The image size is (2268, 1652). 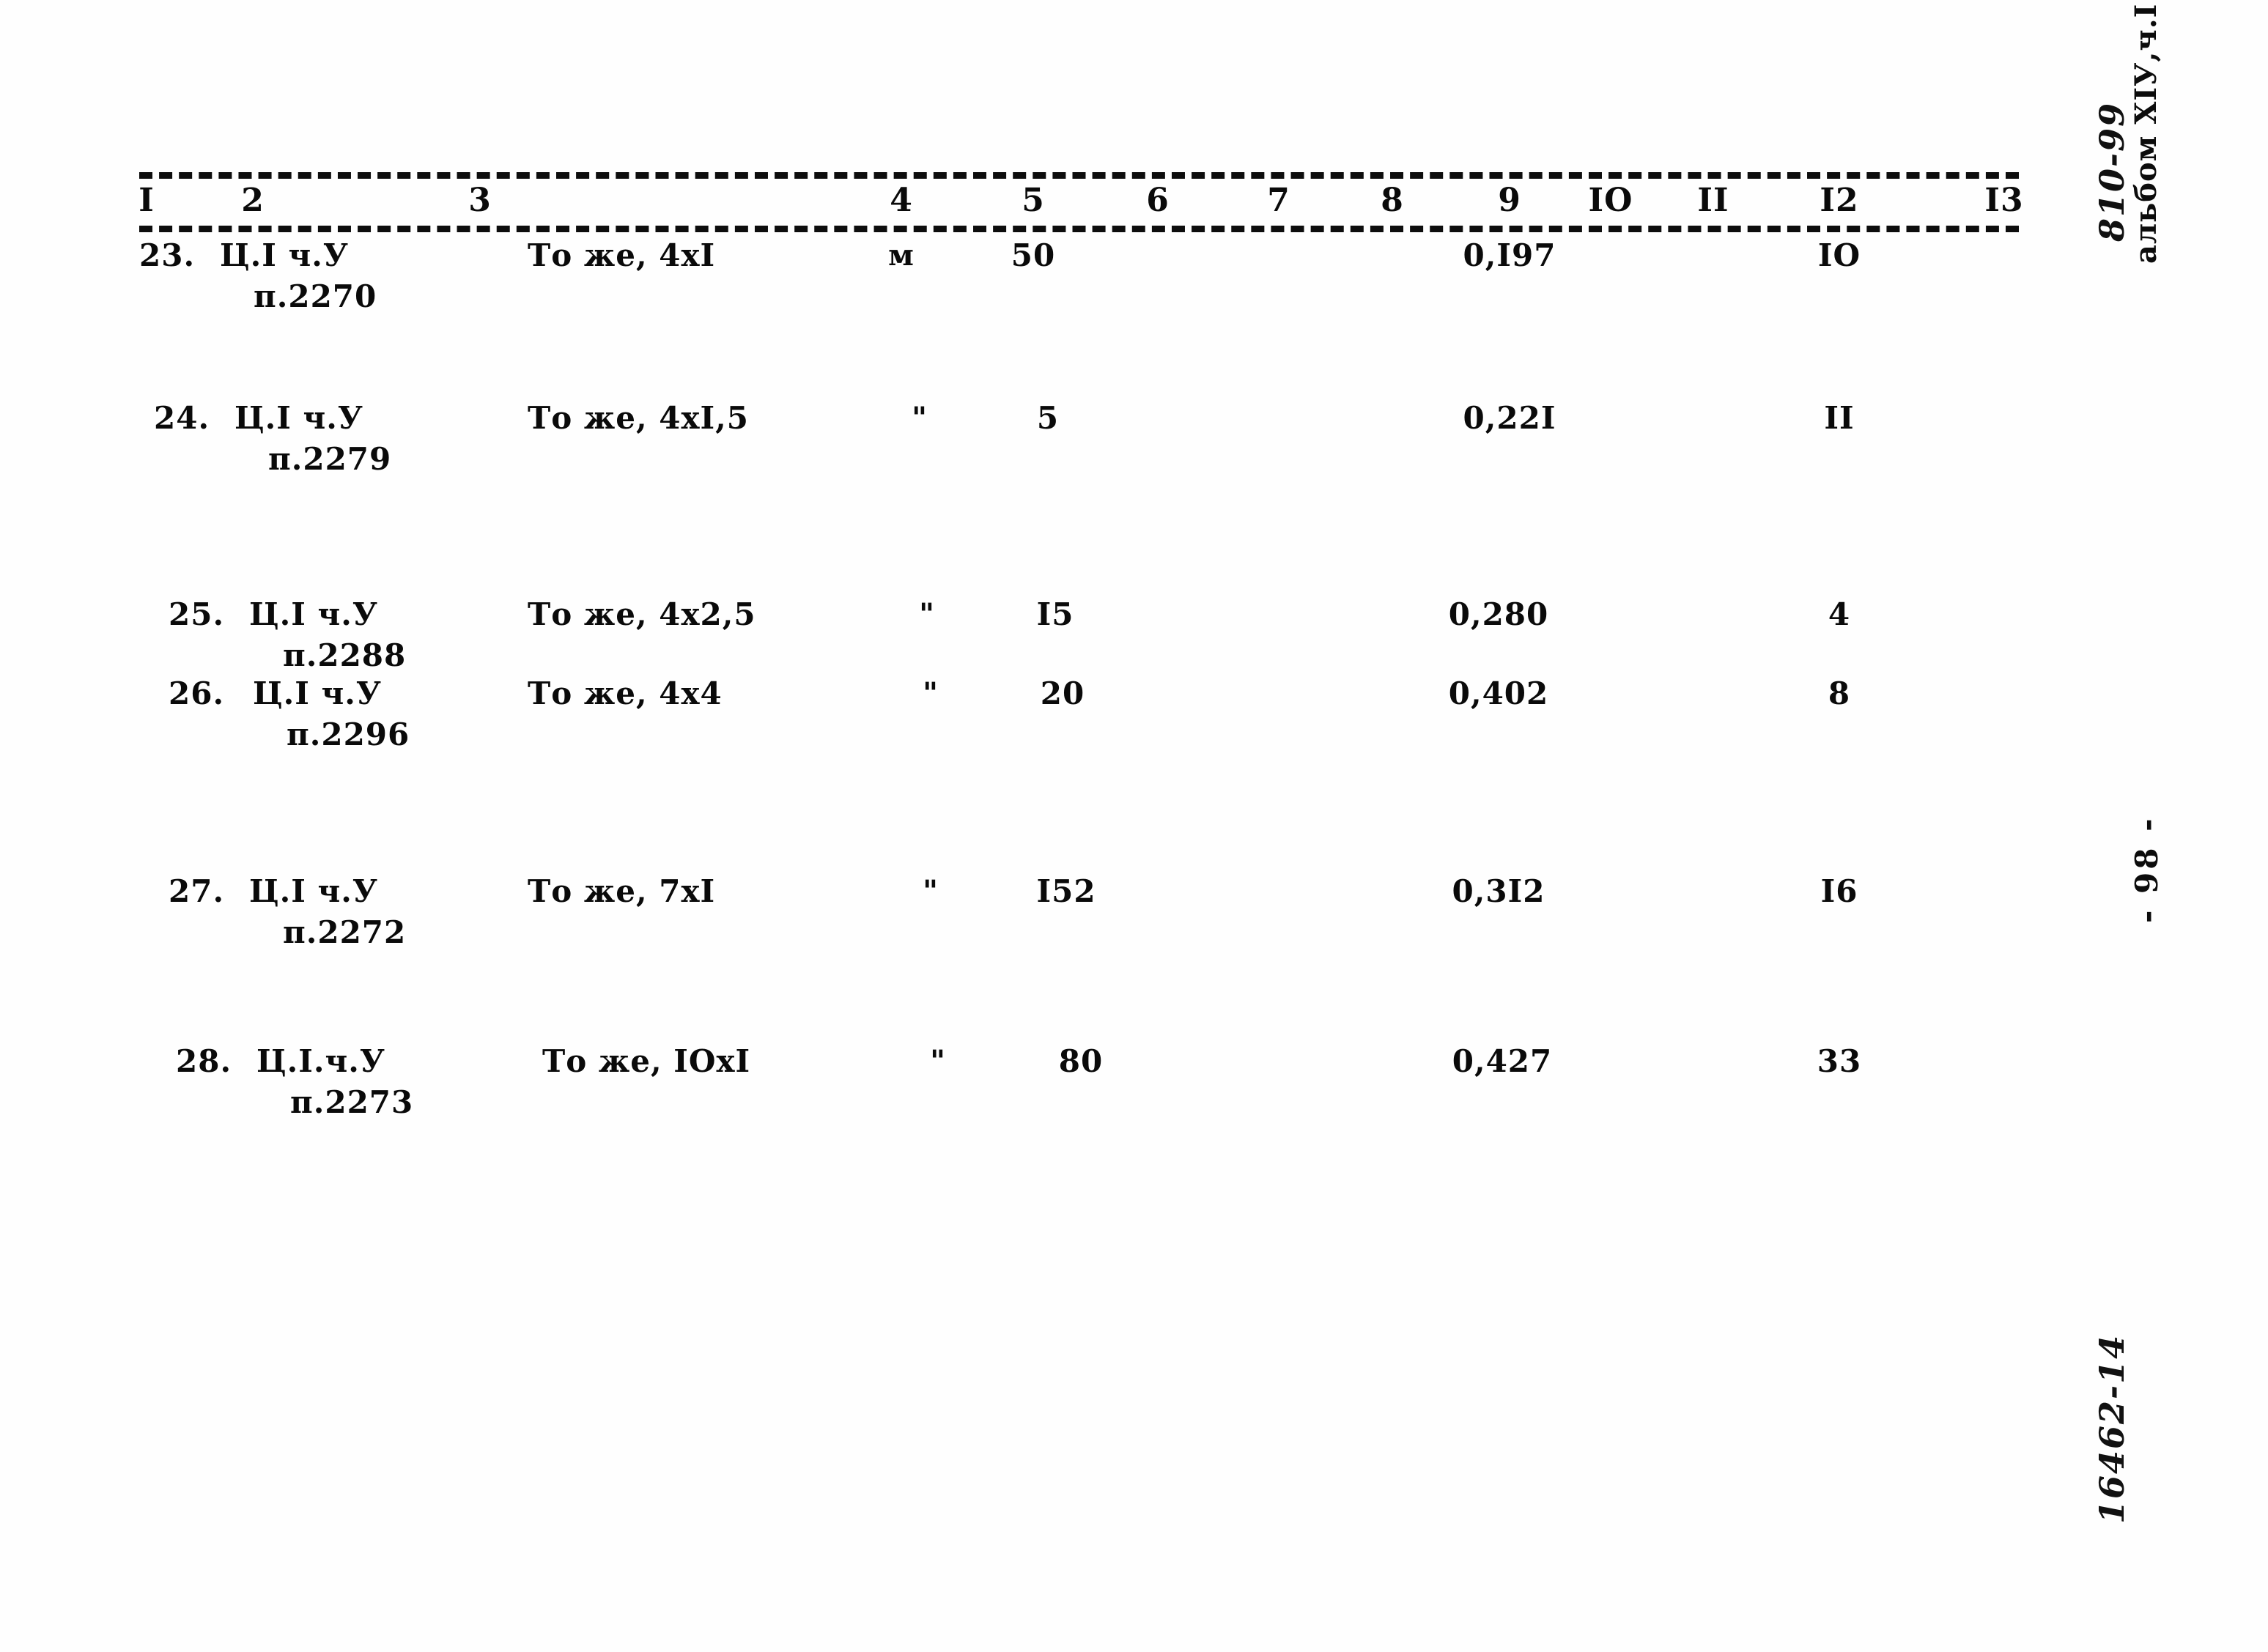 I want to click on row-col12: I6, so click(x=1839, y=891).